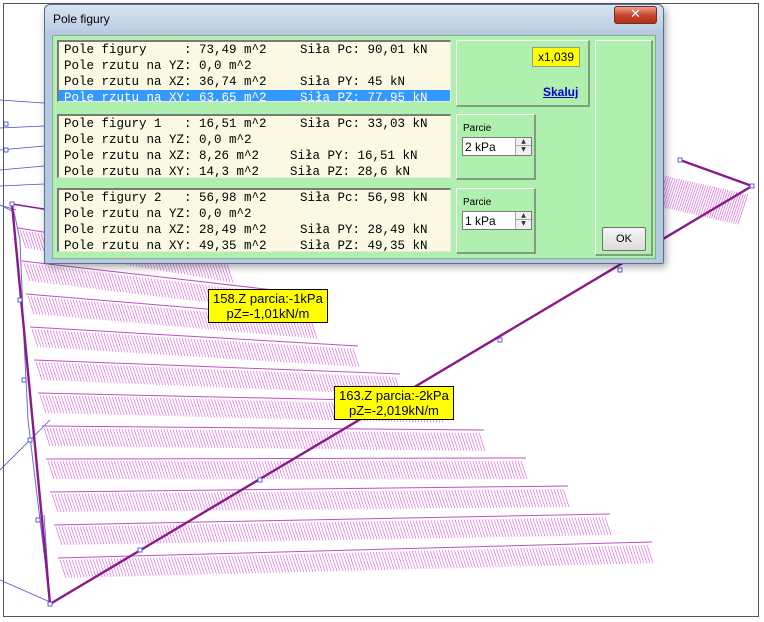 Image resolution: width=764 pixels, height=622 pixels. I want to click on pressure-value: 2 kPa, so click(480, 147).